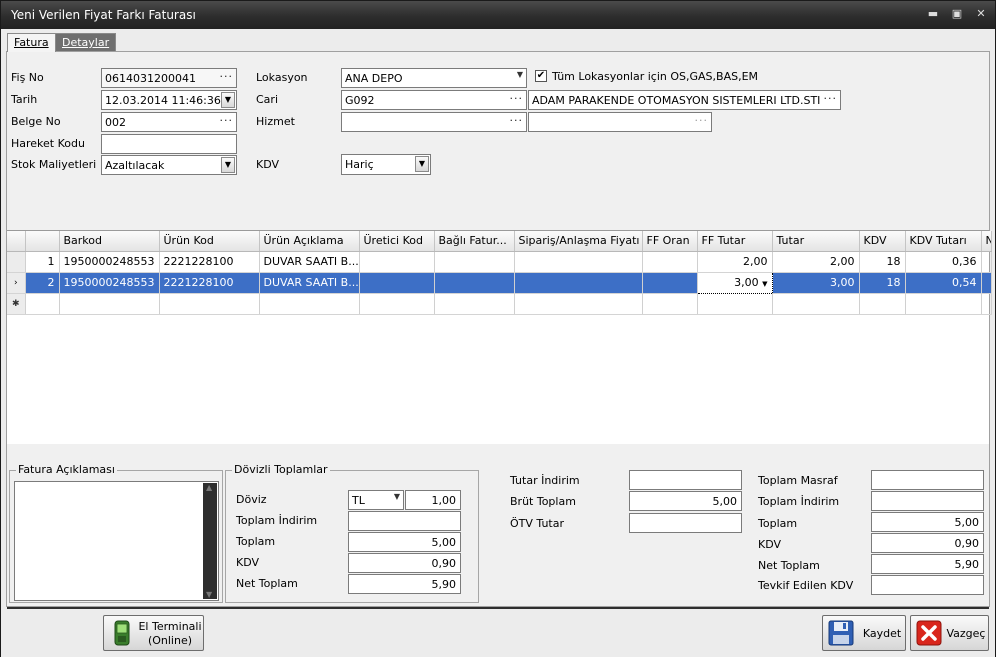  Describe the element at coordinates (210, 541) in the screenshot. I see `vertical-scrollbar: ▲ ▼` at that location.